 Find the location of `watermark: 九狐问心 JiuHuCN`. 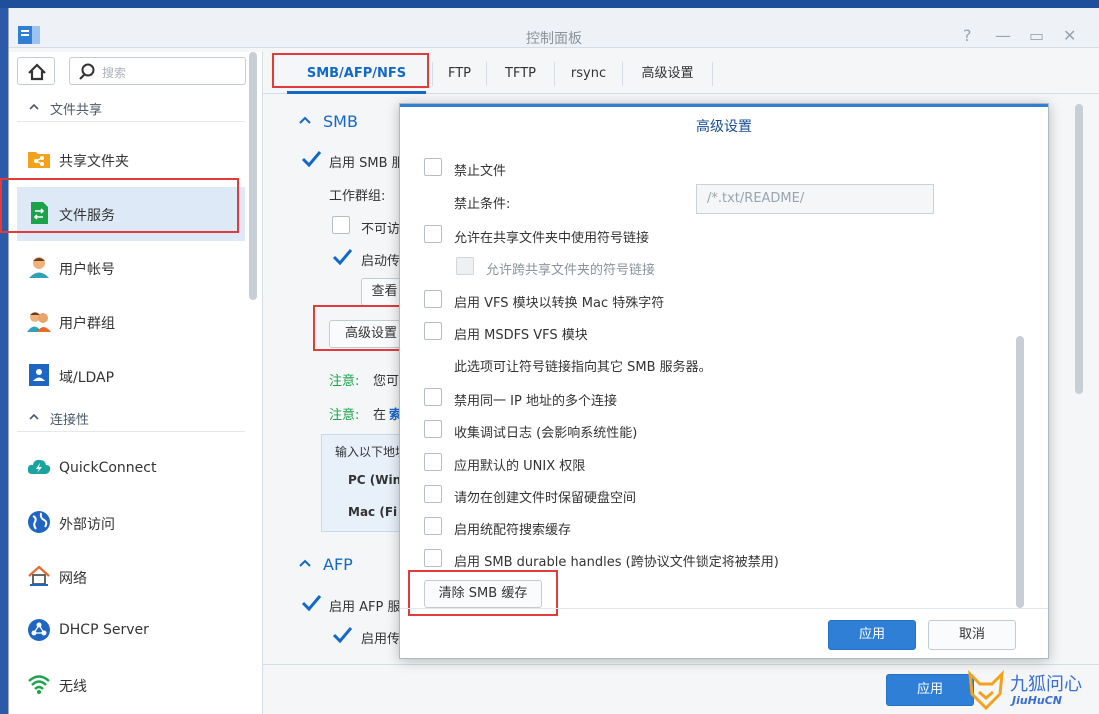

watermark: 九狐问心 JiuHuCN is located at coordinates (1030, 690).